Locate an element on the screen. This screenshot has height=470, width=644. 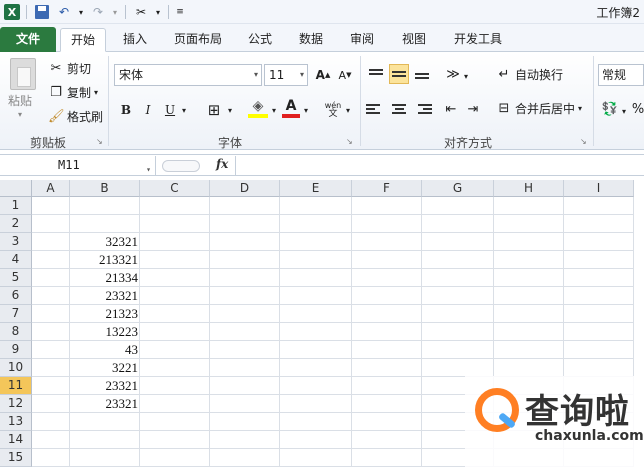
row-header: 3 is located at coordinates (16, 242).